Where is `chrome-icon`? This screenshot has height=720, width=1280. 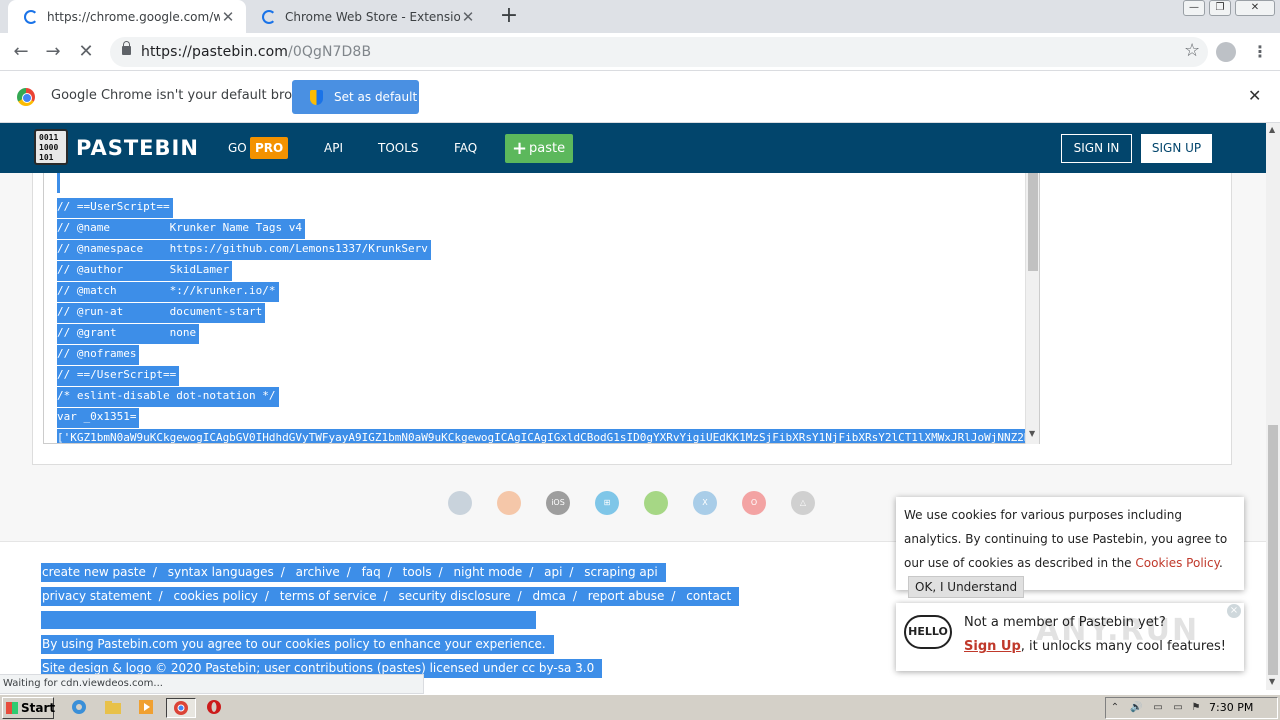 chrome-icon is located at coordinates (460, 503).